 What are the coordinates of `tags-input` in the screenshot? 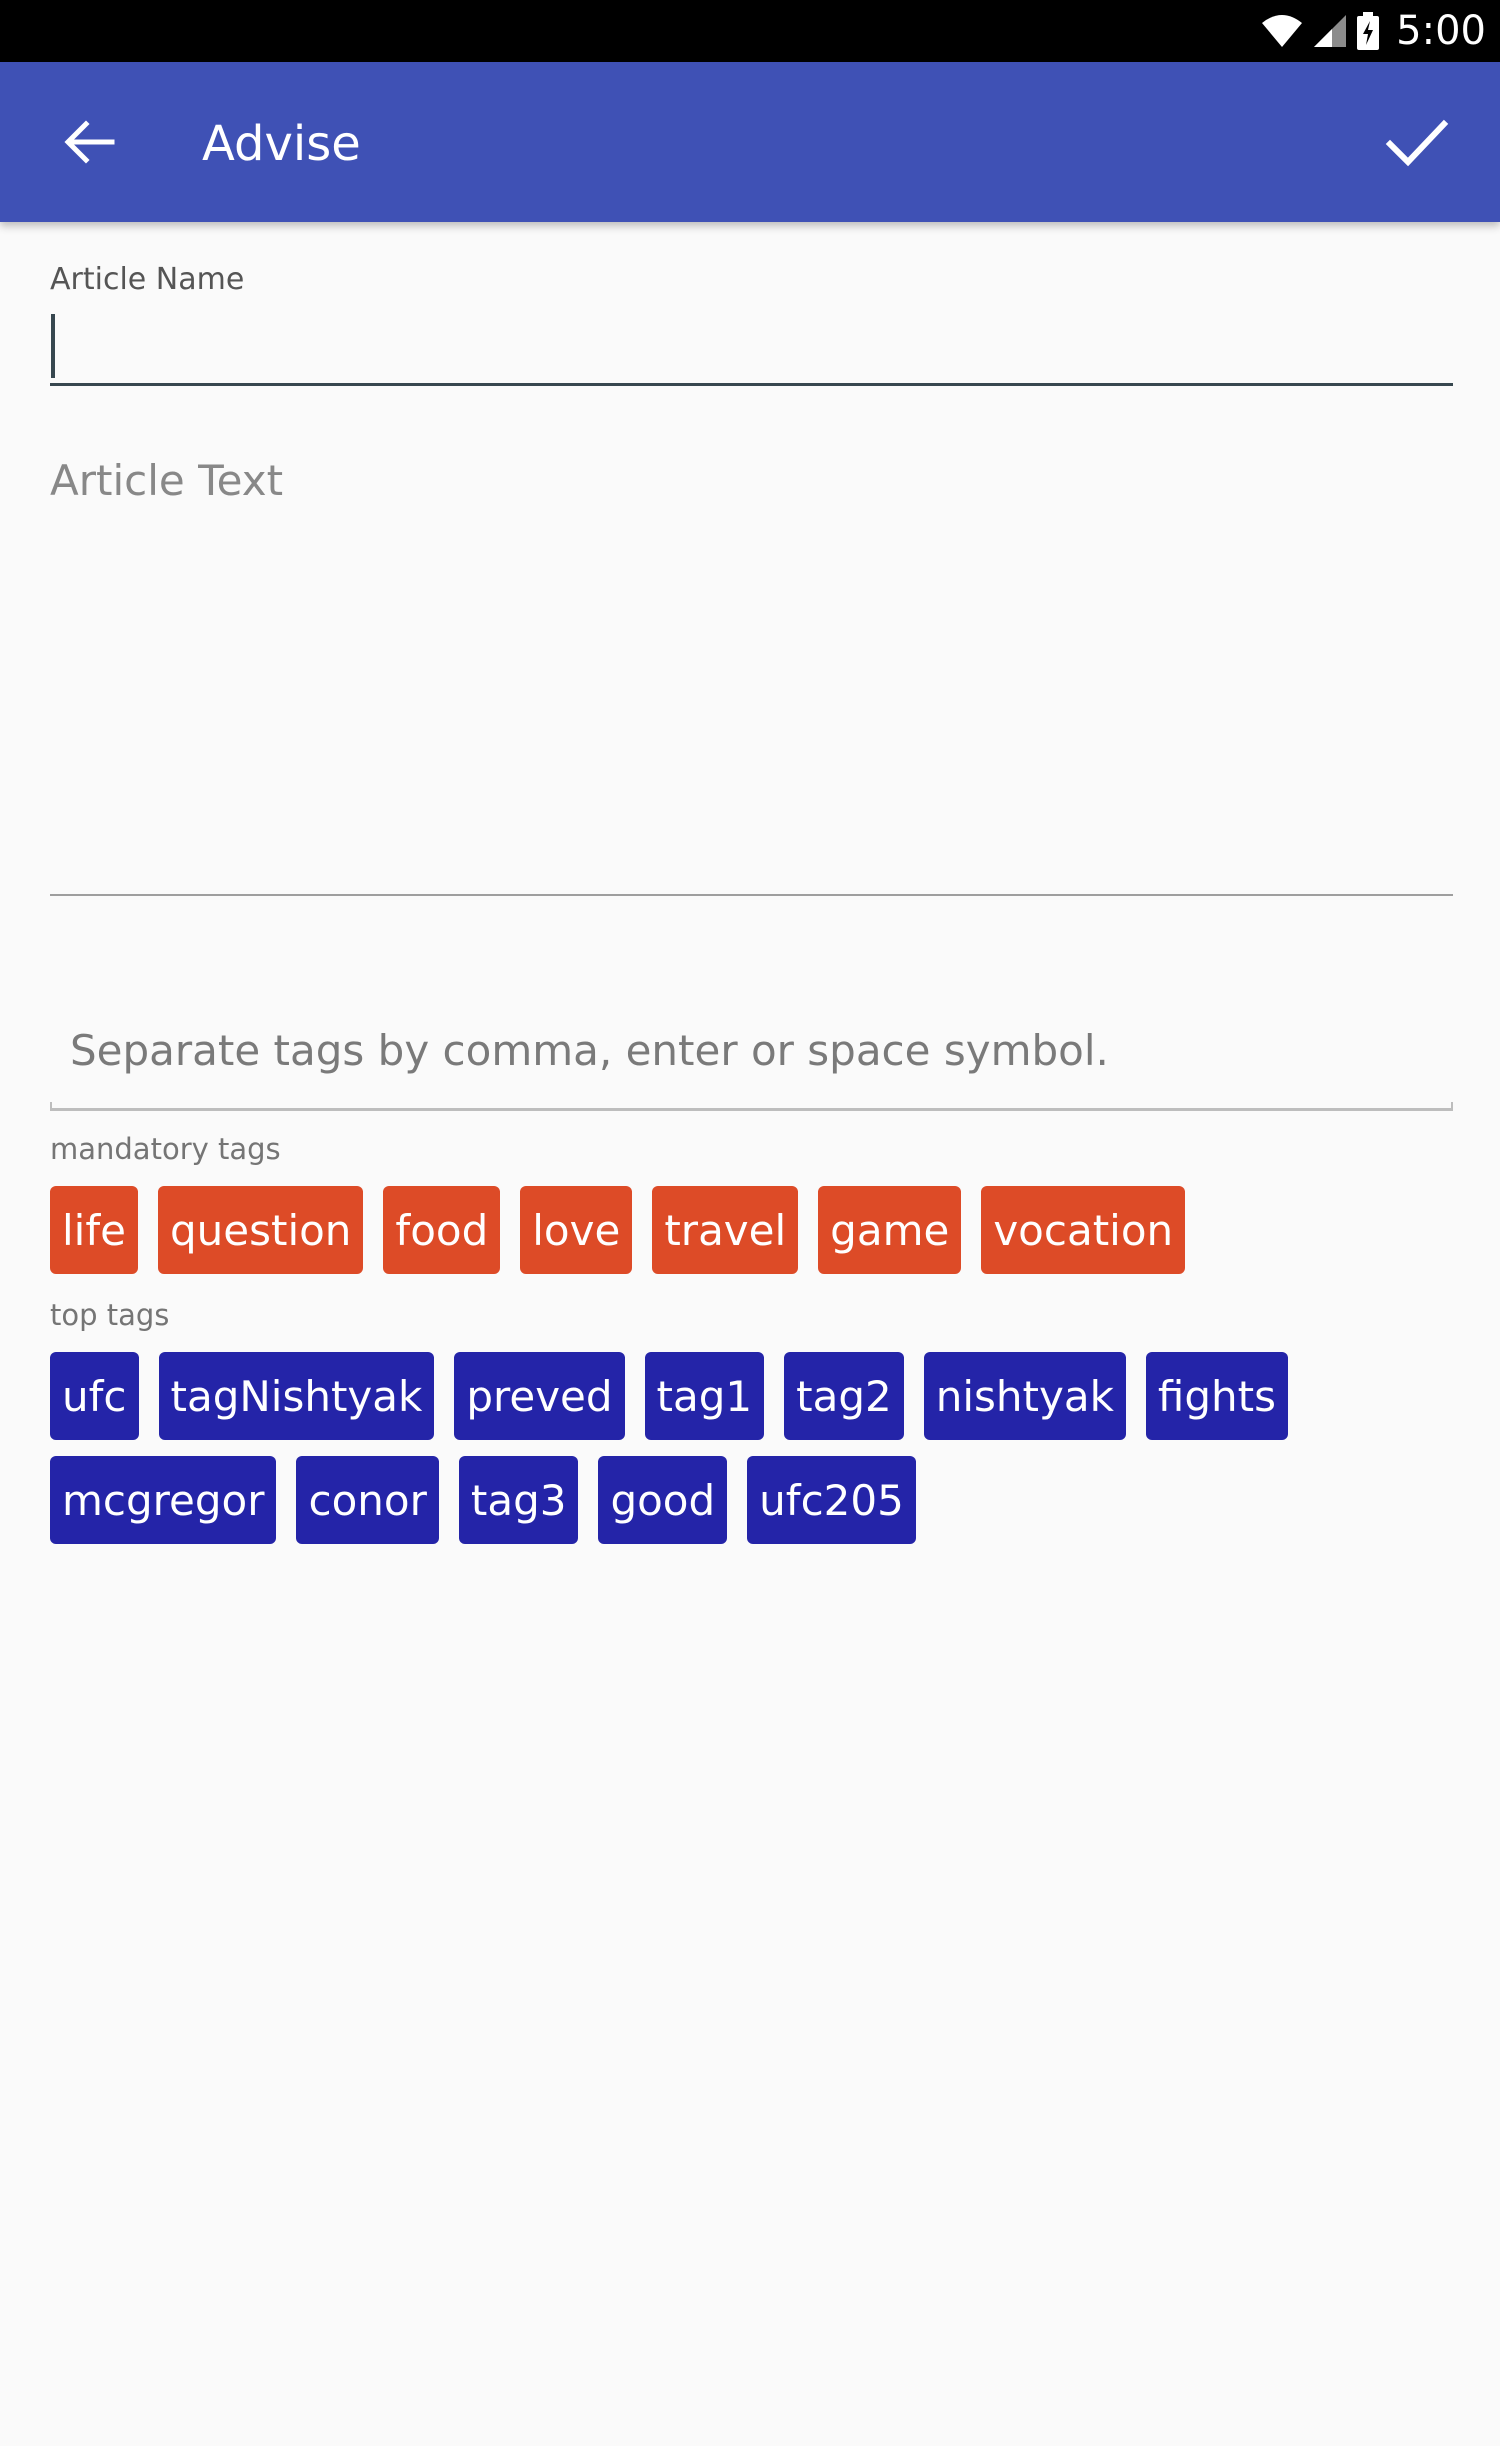 It's located at (751, 1041).